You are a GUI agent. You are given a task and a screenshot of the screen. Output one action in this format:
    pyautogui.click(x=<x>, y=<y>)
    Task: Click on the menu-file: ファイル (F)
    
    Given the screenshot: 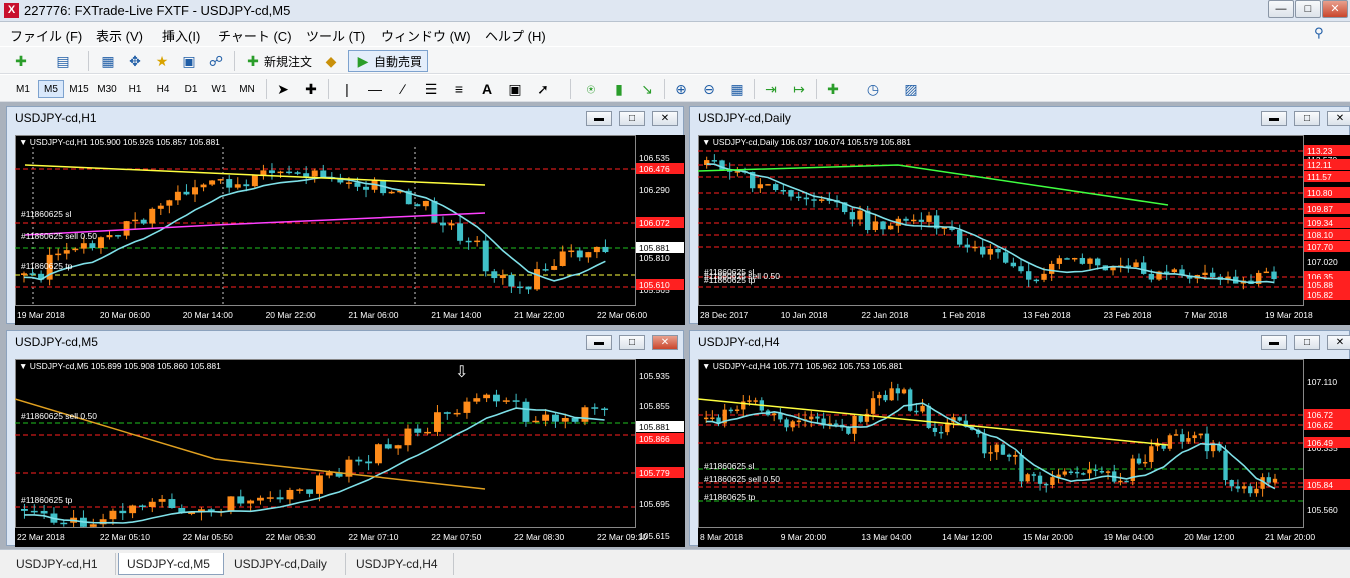 What is the action you would take?
    pyautogui.click(x=46, y=35)
    